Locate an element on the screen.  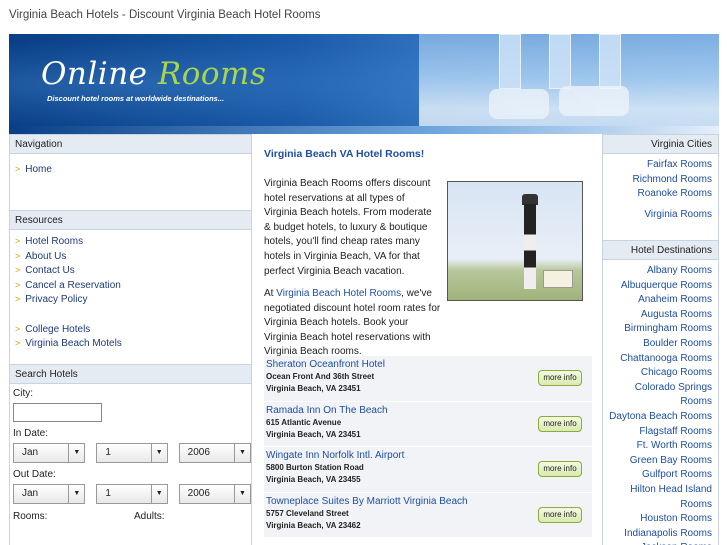
bedroom-photo is located at coordinates (569, 84).